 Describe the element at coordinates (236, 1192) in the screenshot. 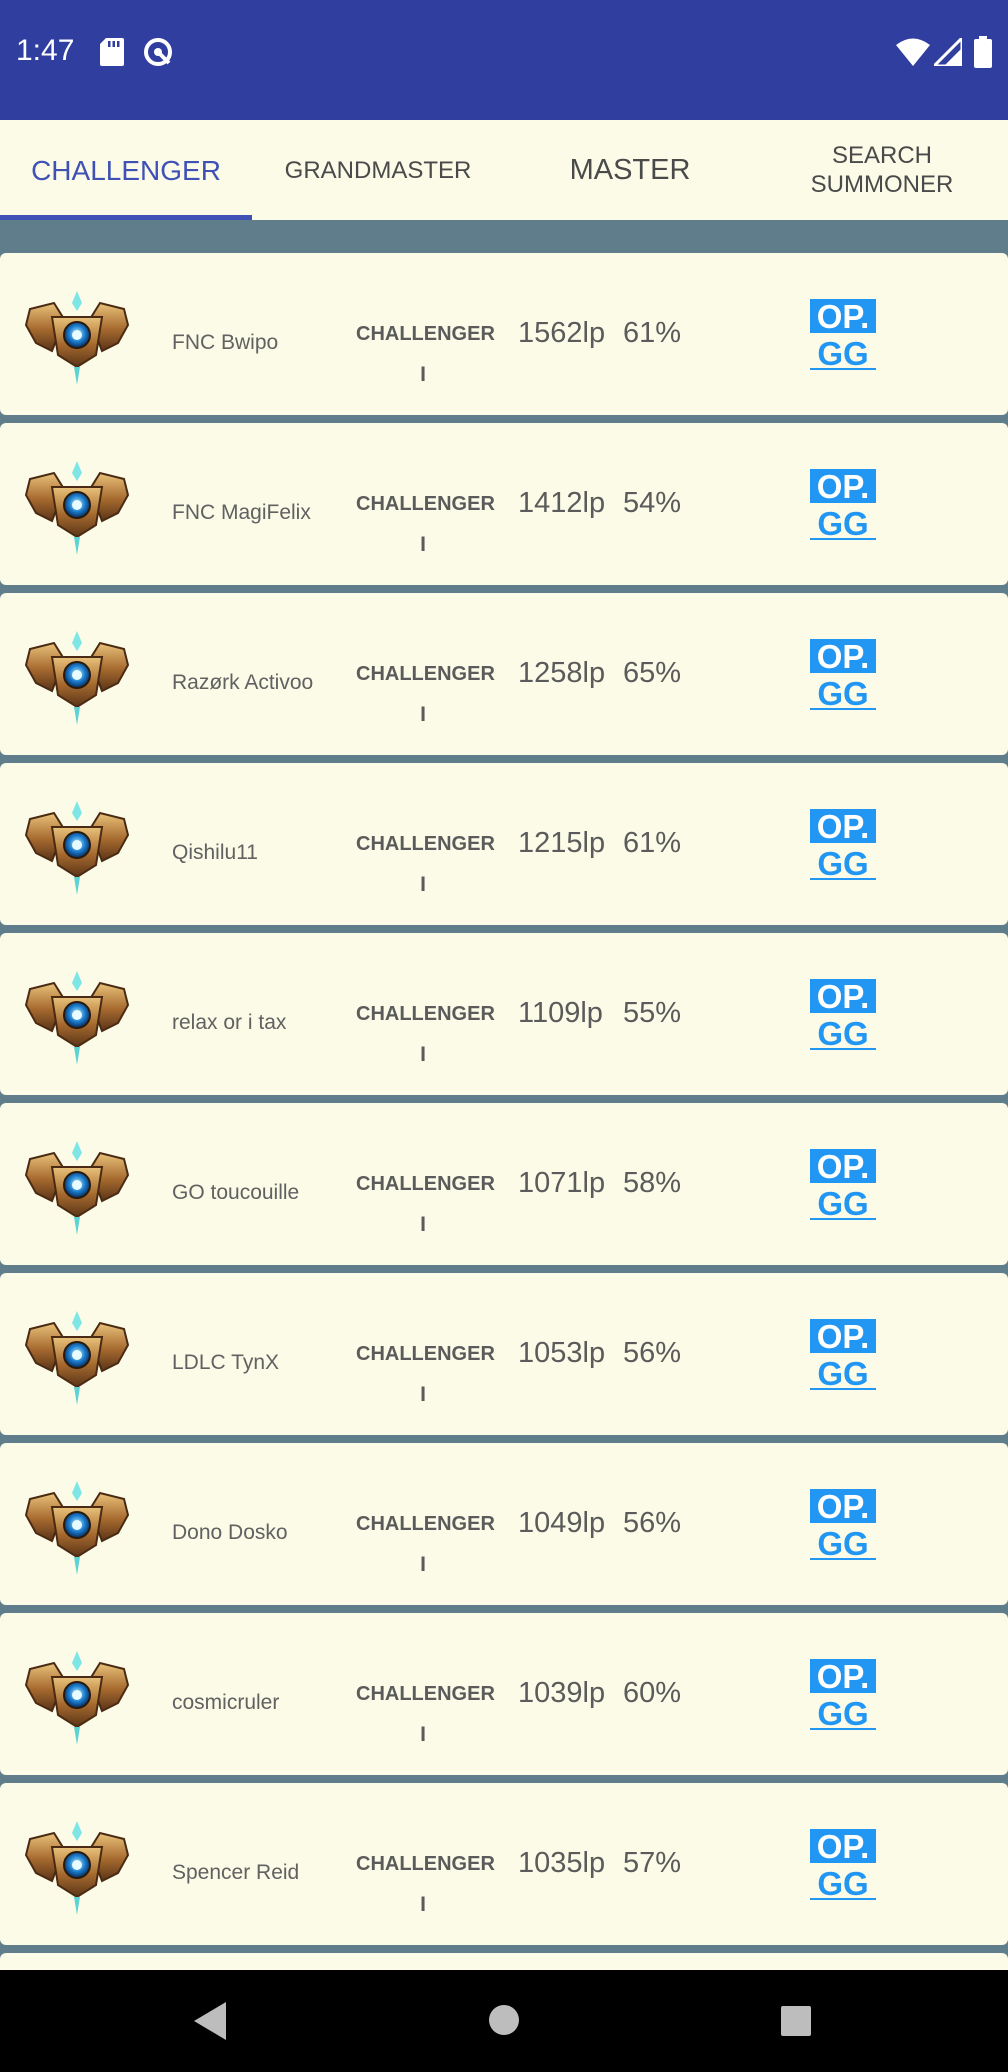

I see `summoner-name: GO toucouille` at that location.